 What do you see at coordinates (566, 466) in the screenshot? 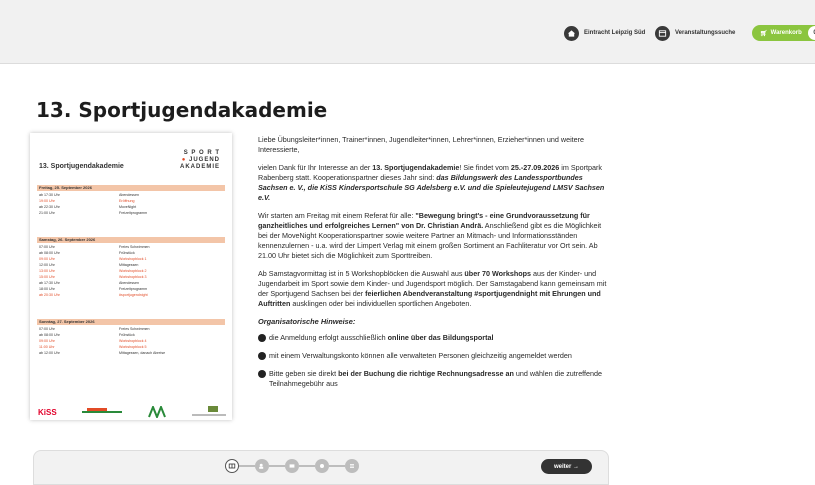
I see `next-button: weiter →` at bounding box center [566, 466].